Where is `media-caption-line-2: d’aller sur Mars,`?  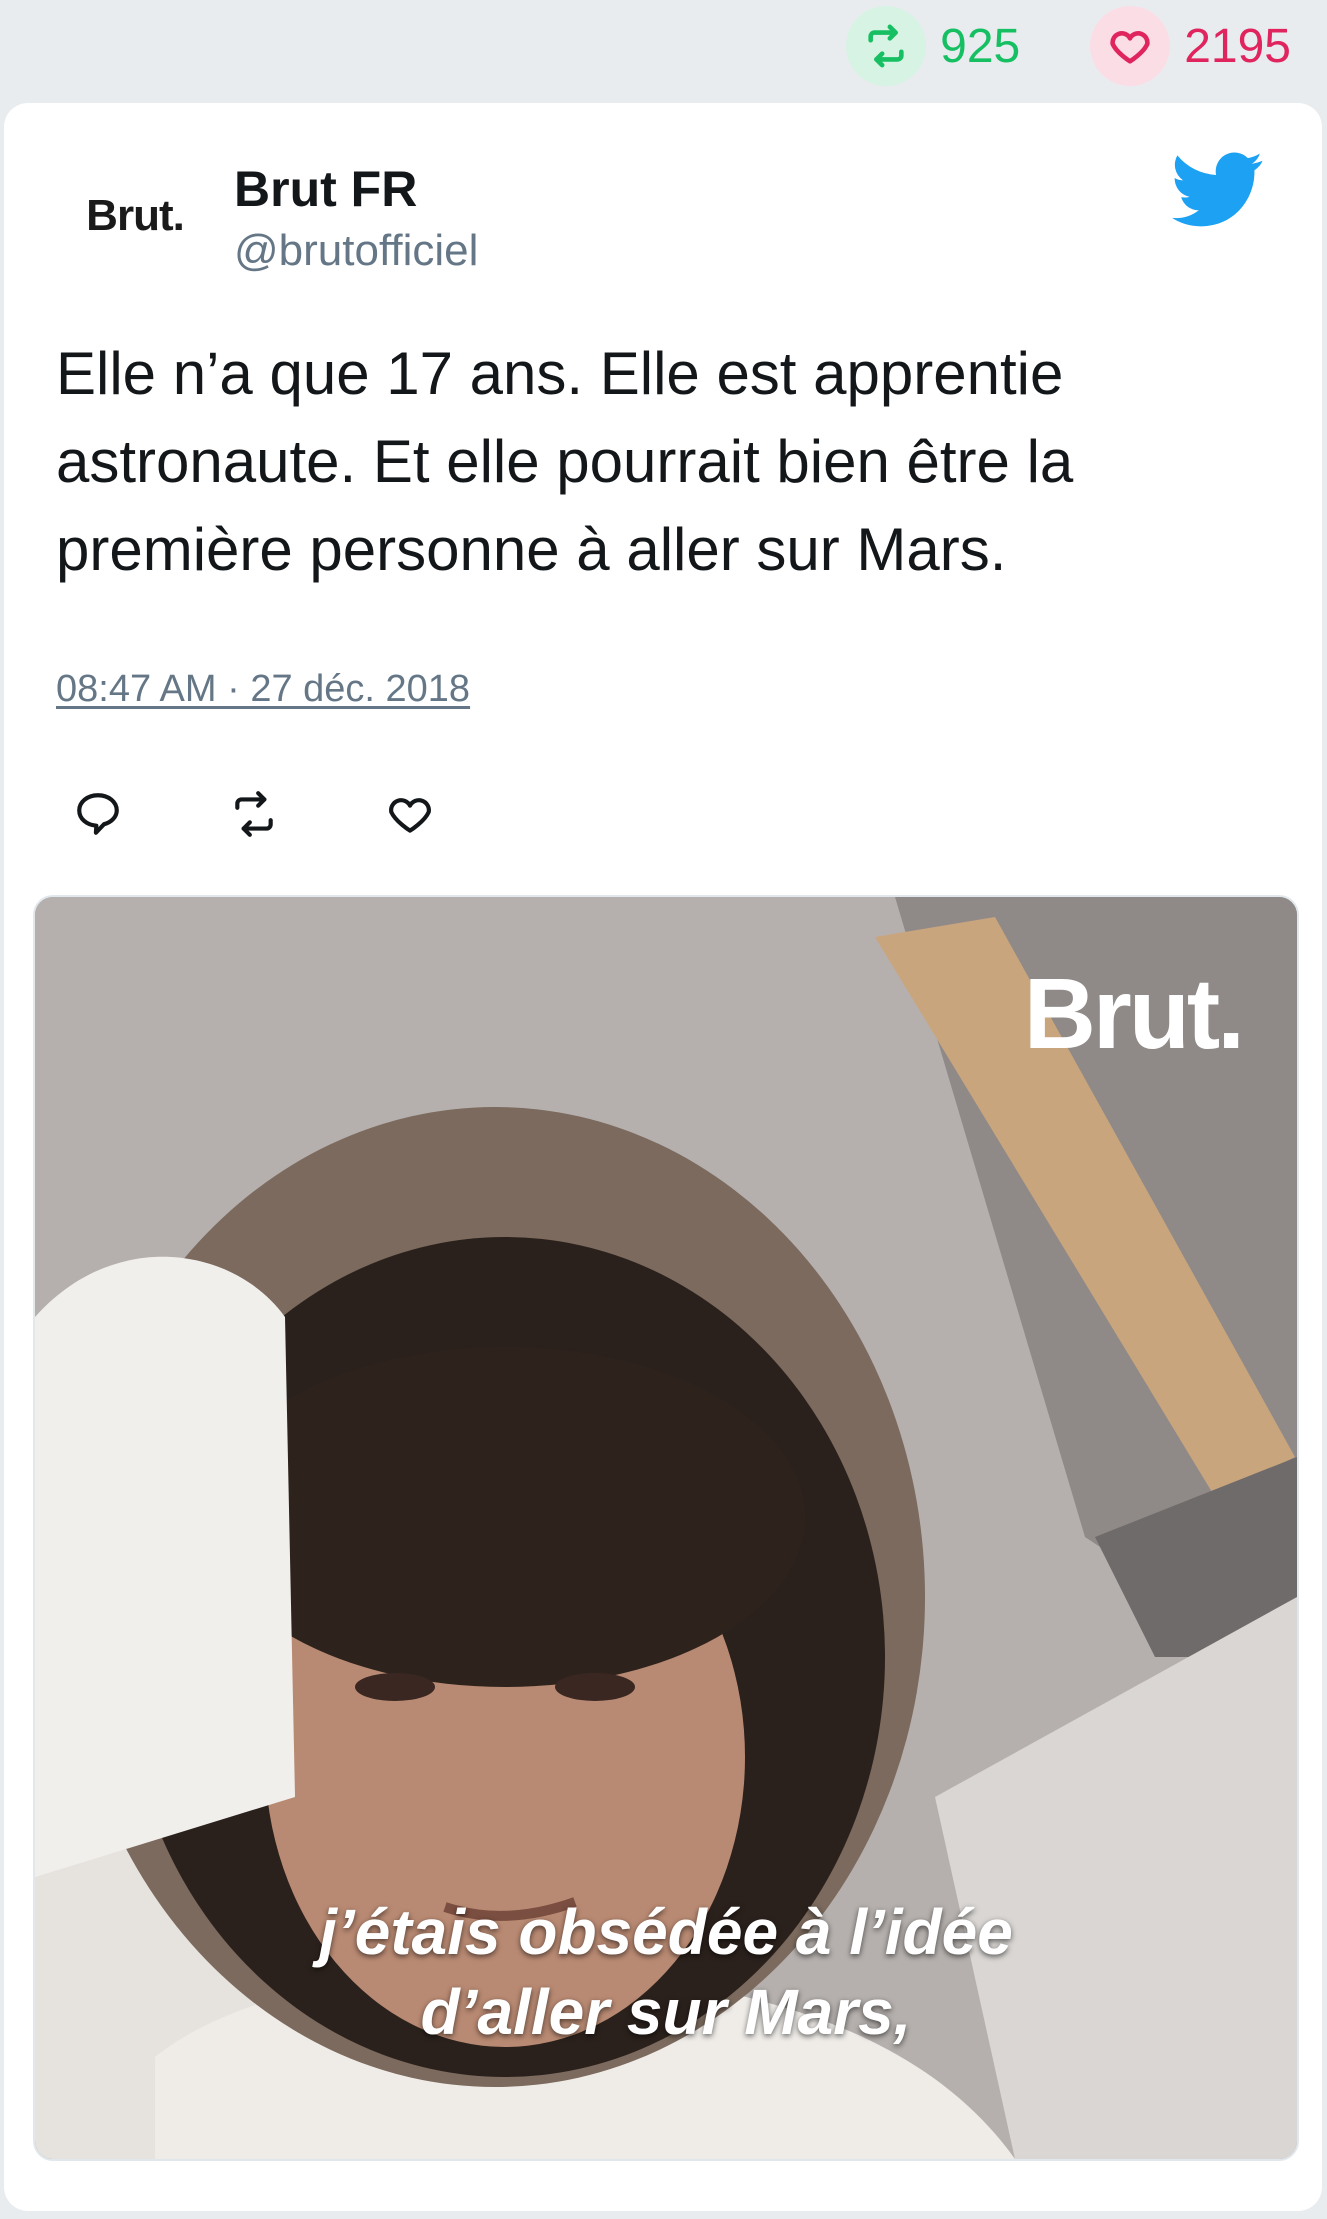 media-caption-line-2: d’aller sur Mars, is located at coordinates (666, 2012).